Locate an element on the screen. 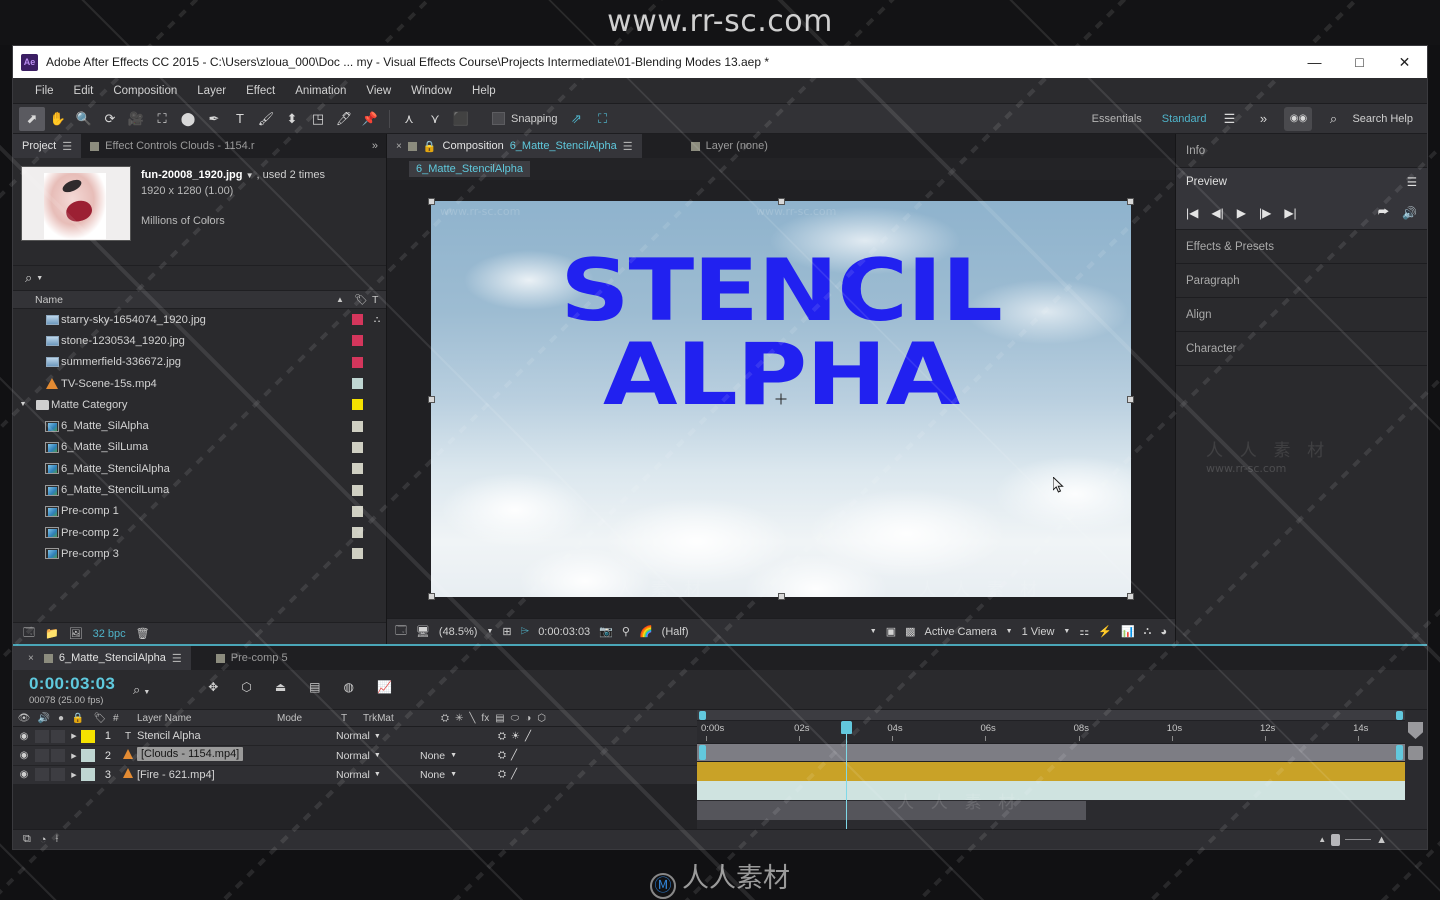  comp-marker-icon is located at coordinates (1415, 730).